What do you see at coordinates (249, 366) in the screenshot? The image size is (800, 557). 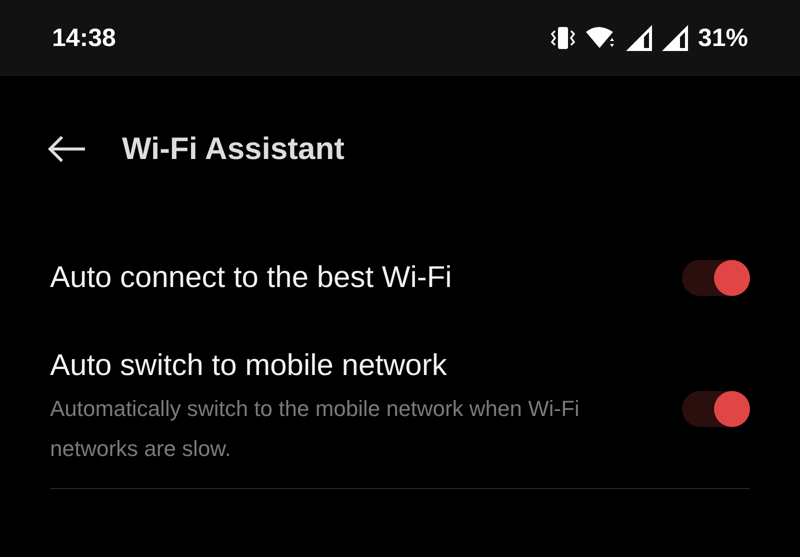 I see `setting-title: Auto switch to mobile network` at bounding box center [249, 366].